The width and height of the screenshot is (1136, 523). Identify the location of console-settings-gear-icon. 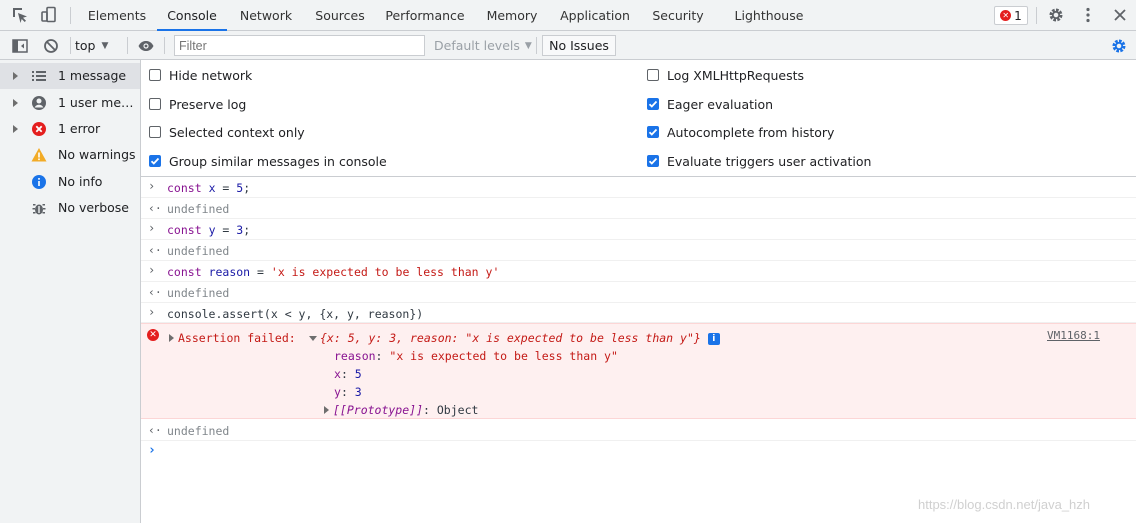
(1119, 46).